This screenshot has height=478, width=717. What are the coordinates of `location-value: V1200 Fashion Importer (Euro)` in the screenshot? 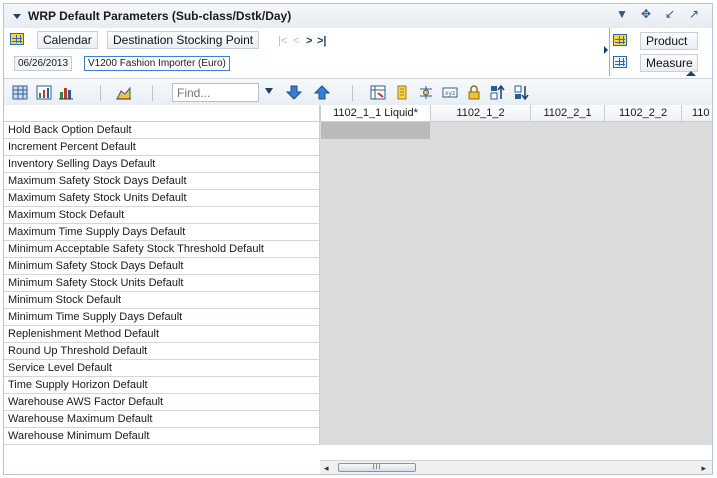 It's located at (157, 63).